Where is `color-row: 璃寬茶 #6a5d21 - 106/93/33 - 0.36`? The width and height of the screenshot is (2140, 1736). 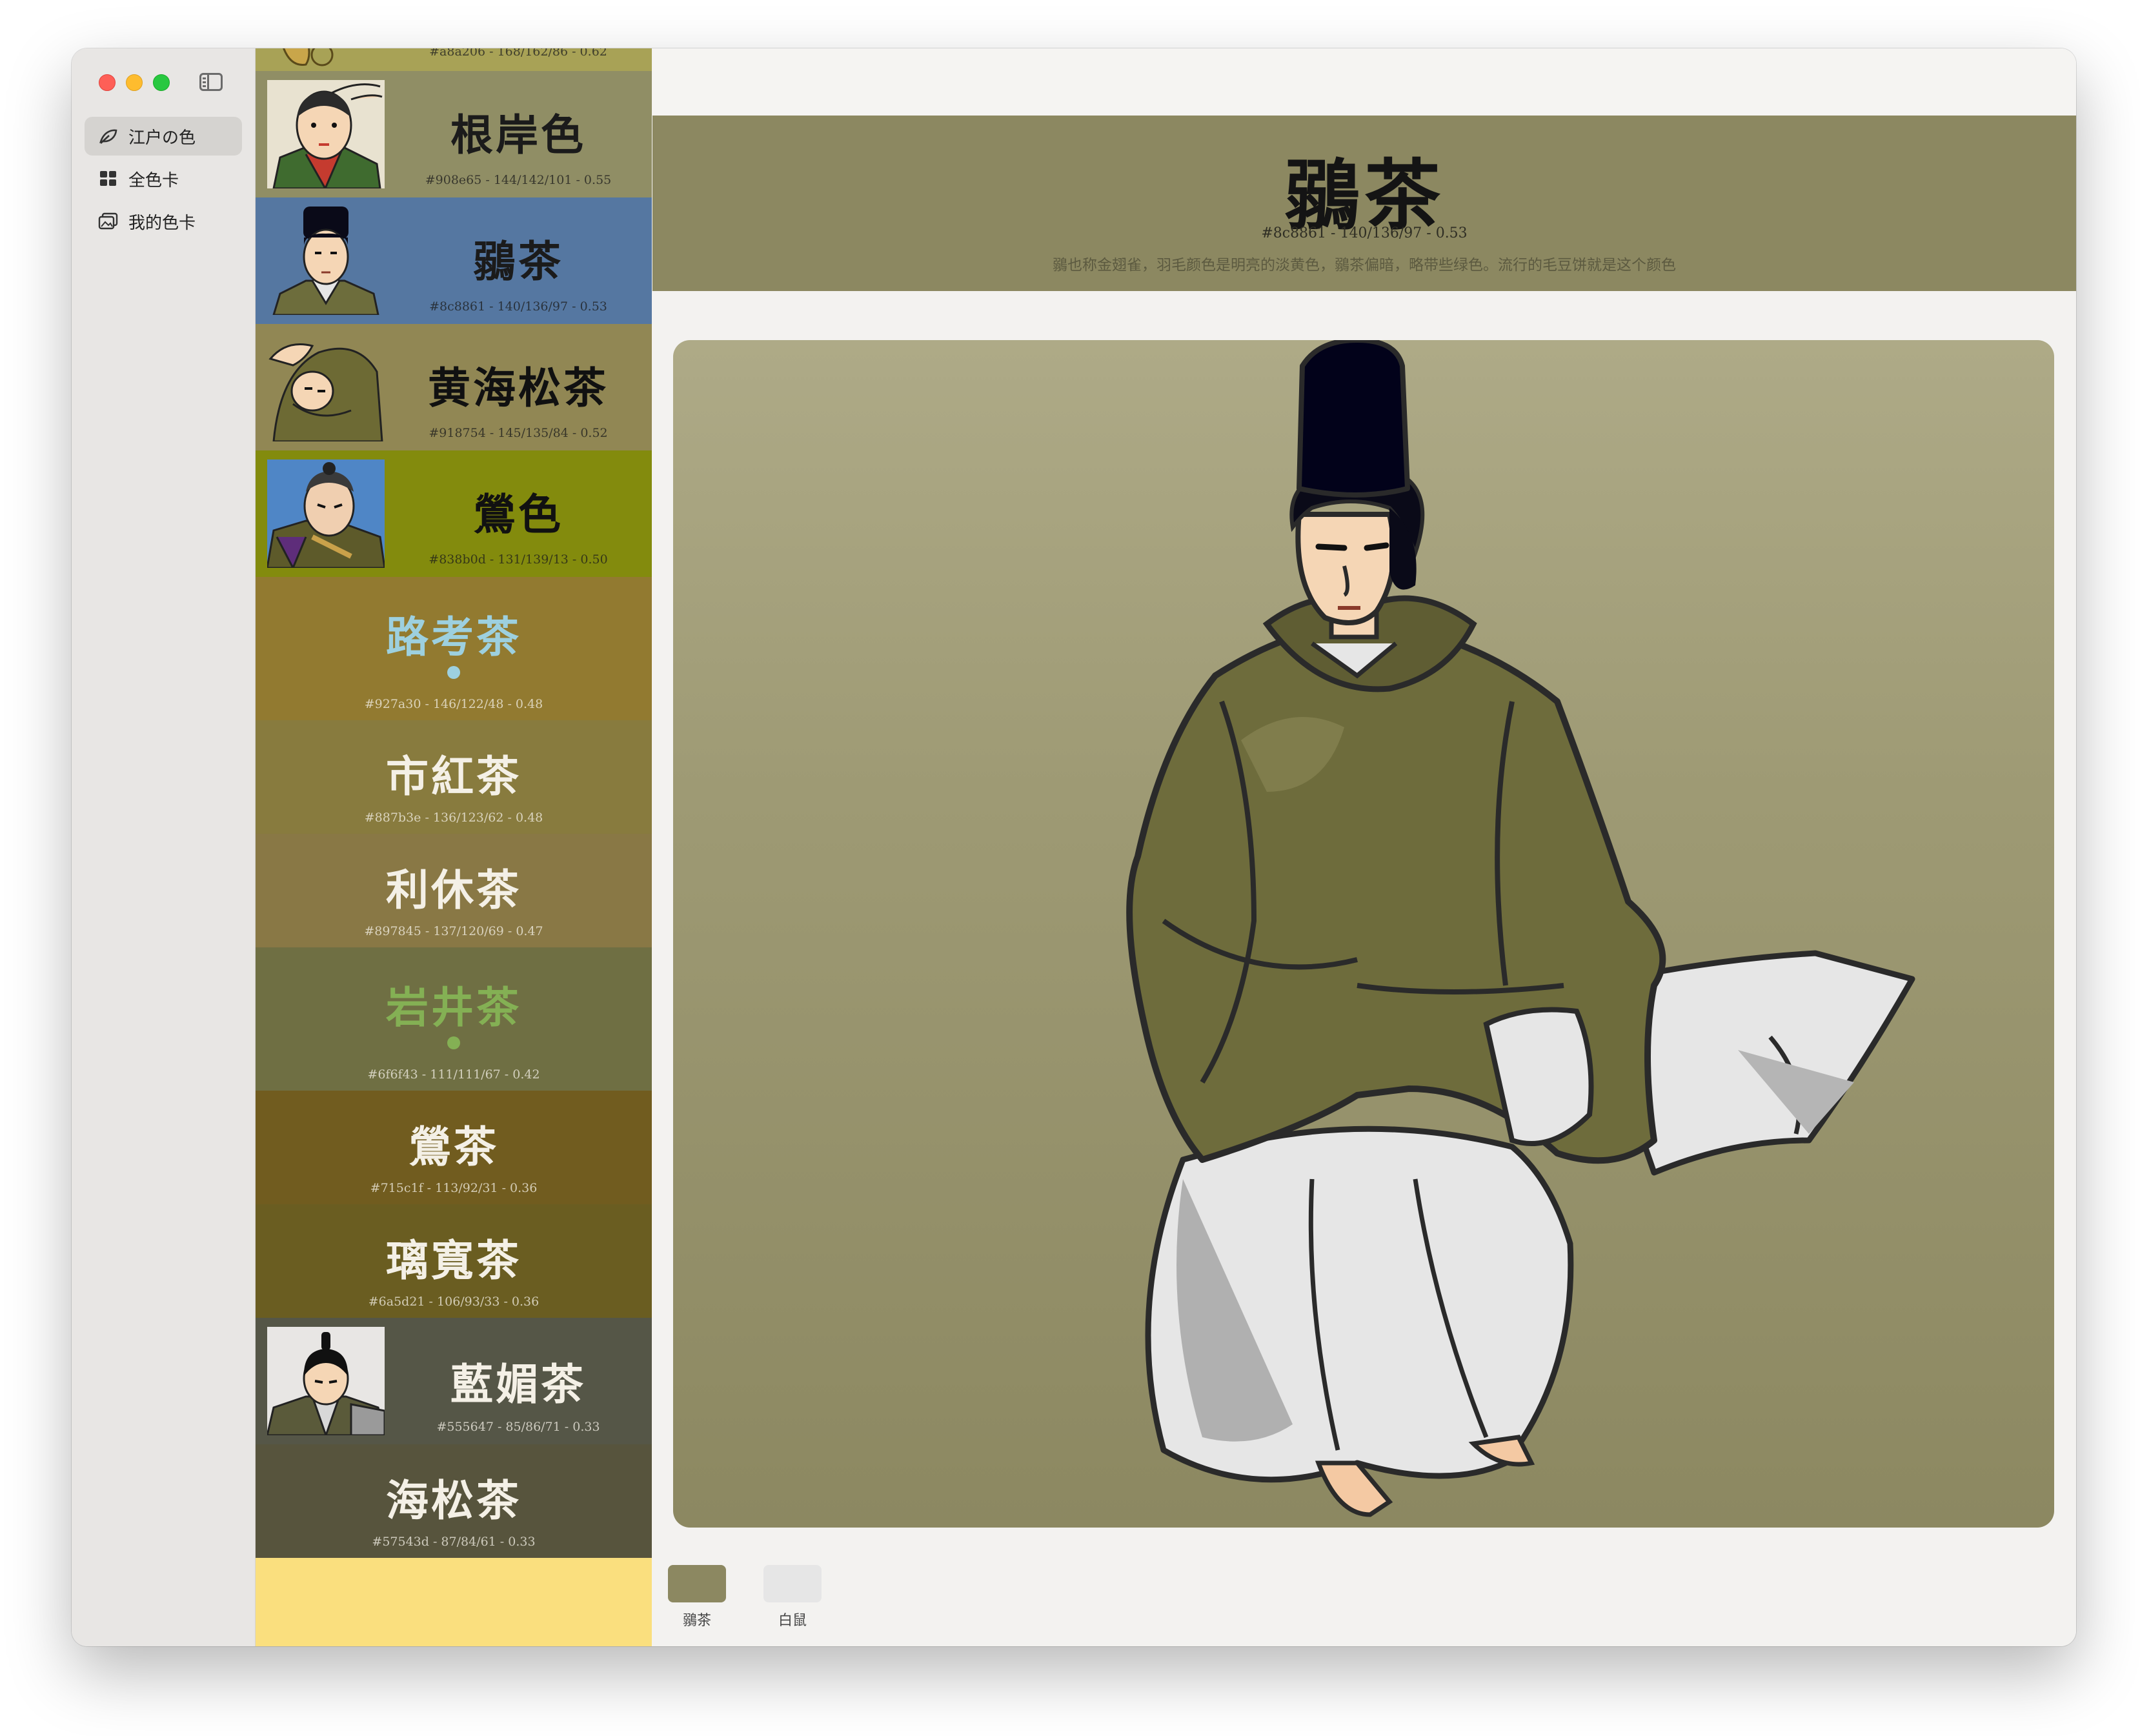 color-row: 璃寬茶 #6a5d21 - 106/93/33 - 0.36 is located at coordinates (454, 1261).